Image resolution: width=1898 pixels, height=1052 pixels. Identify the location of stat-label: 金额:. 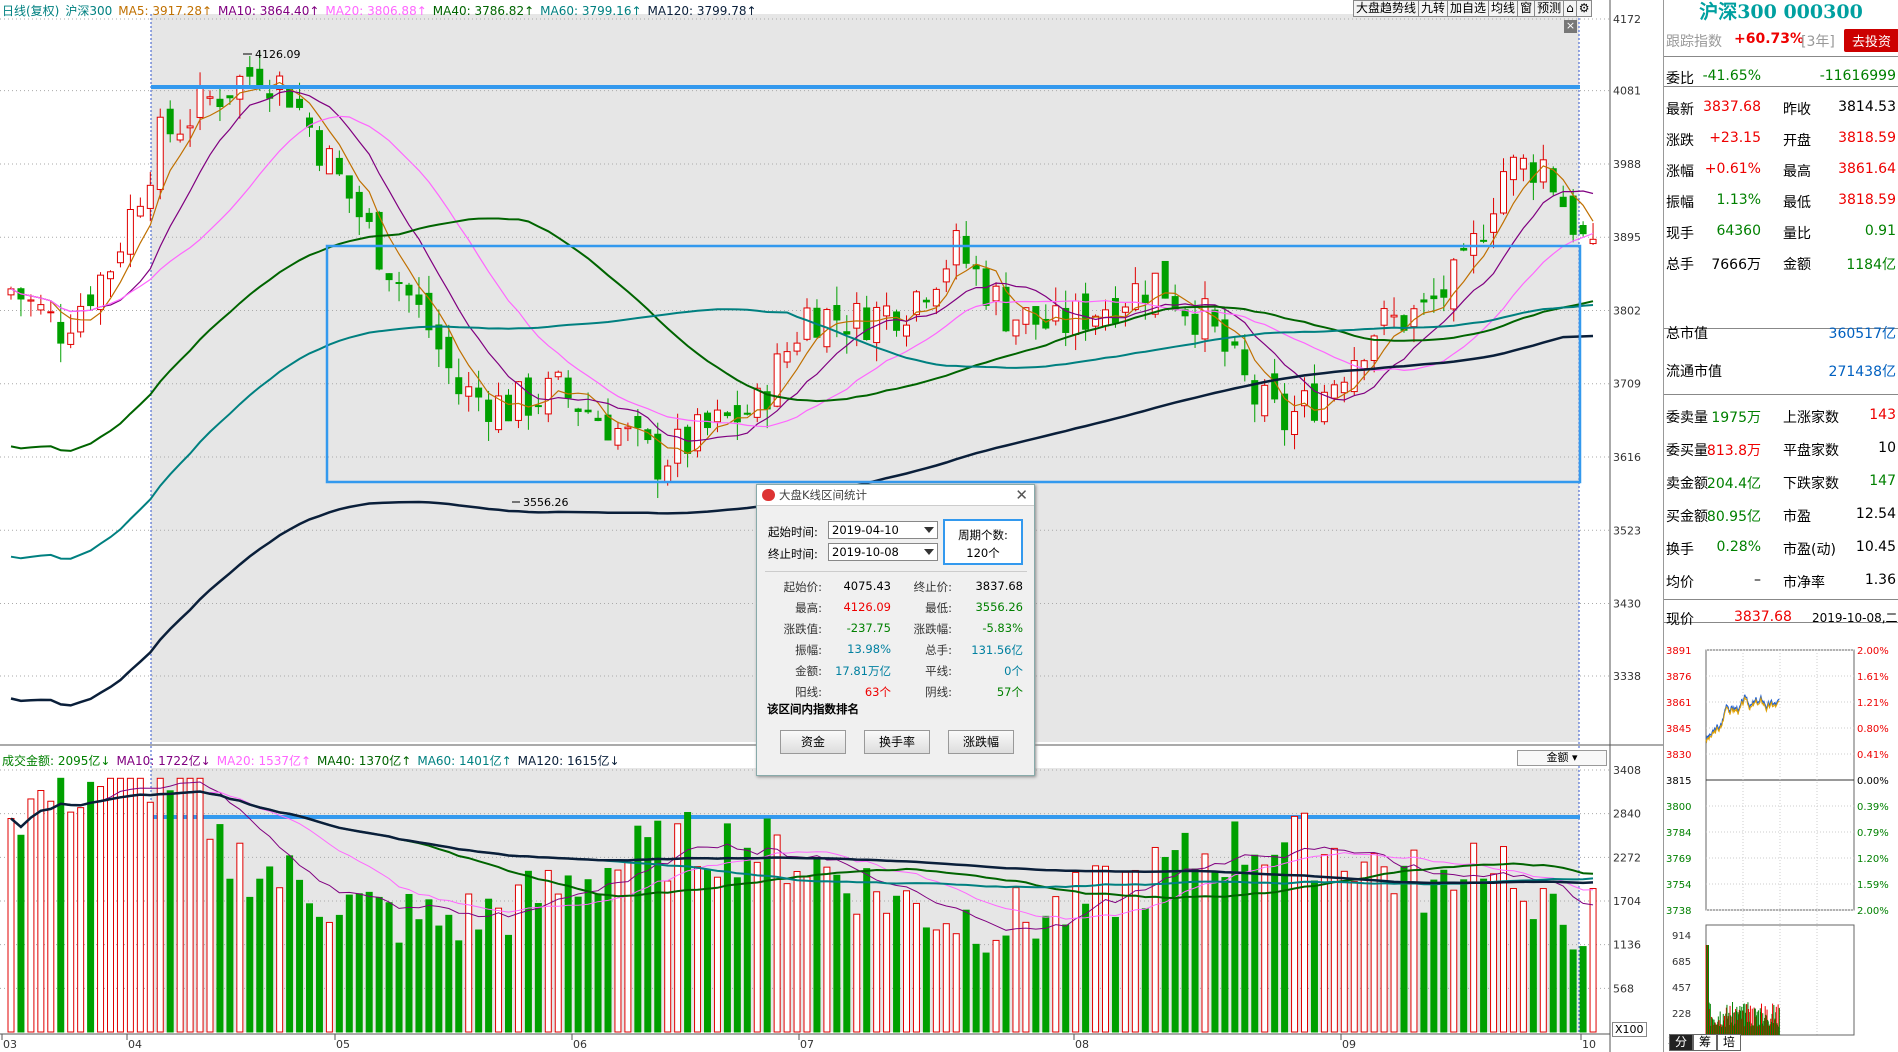
(808, 671).